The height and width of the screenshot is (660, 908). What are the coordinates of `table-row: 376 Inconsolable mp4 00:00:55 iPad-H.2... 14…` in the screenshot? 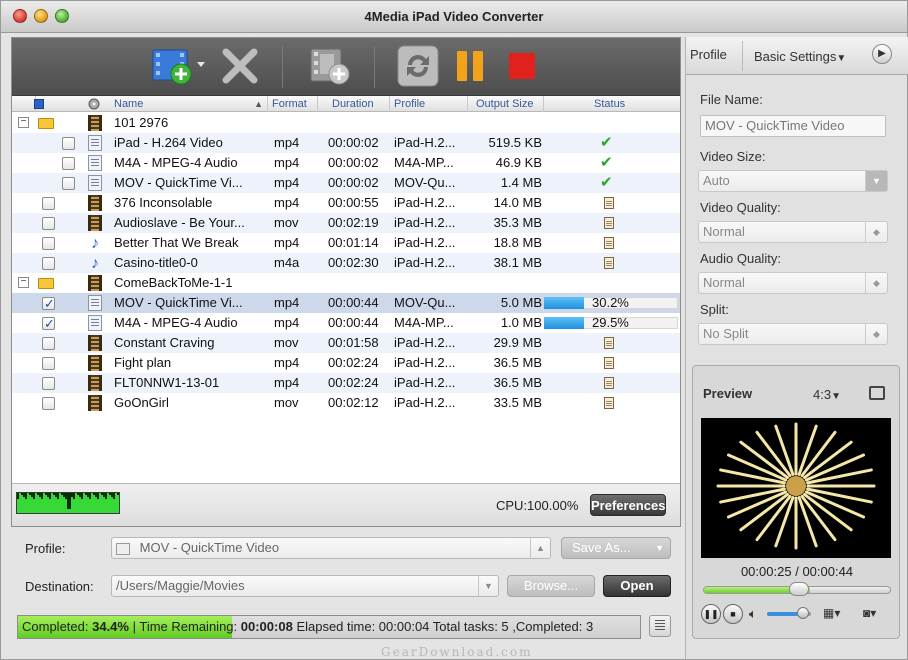 It's located at (346, 203).